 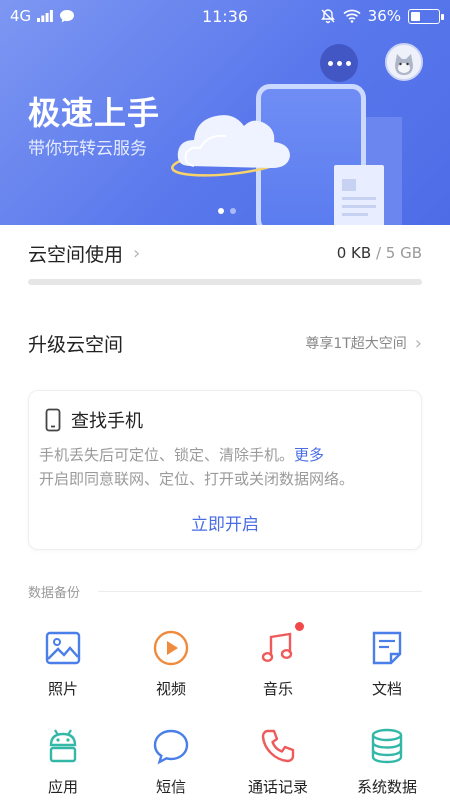 I want to click on usage-progress-bar, so click(x=225, y=282).